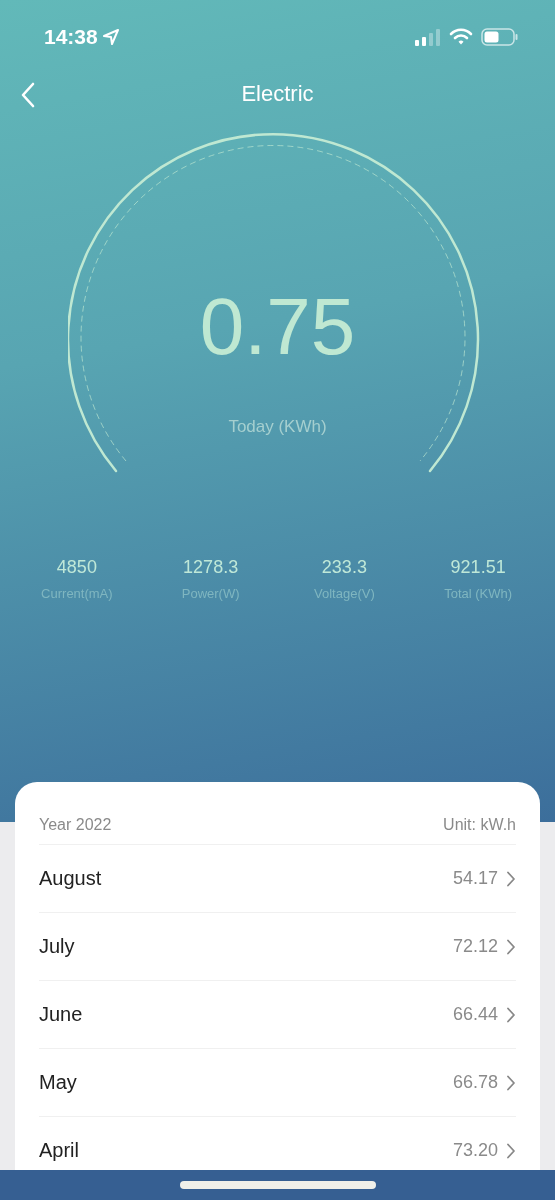 Image resolution: width=555 pixels, height=1200 pixels. I want to click on today-energy-value: 0.75, so click(277, 327).